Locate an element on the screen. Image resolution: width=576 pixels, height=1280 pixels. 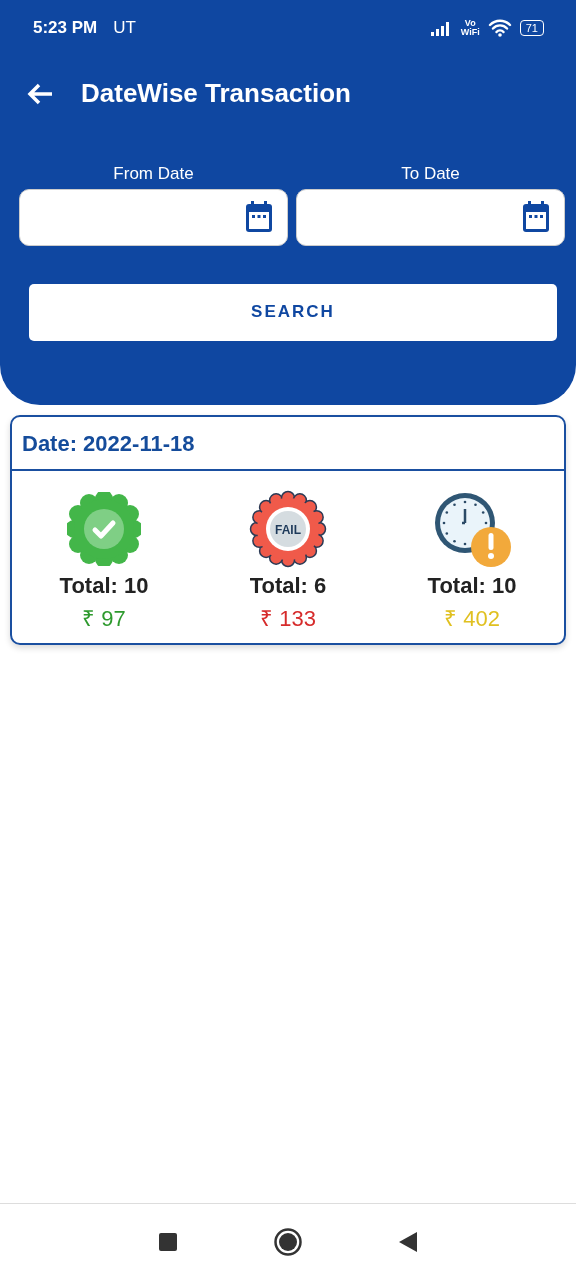
amount-value: ₹ 97 is located at coordinates (104, 619).